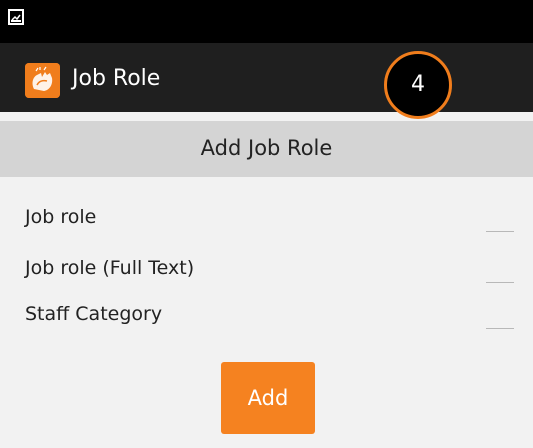 The width and height of the screenshot is (533, 448). I want to click on staff-category-input, so click(500, 323).